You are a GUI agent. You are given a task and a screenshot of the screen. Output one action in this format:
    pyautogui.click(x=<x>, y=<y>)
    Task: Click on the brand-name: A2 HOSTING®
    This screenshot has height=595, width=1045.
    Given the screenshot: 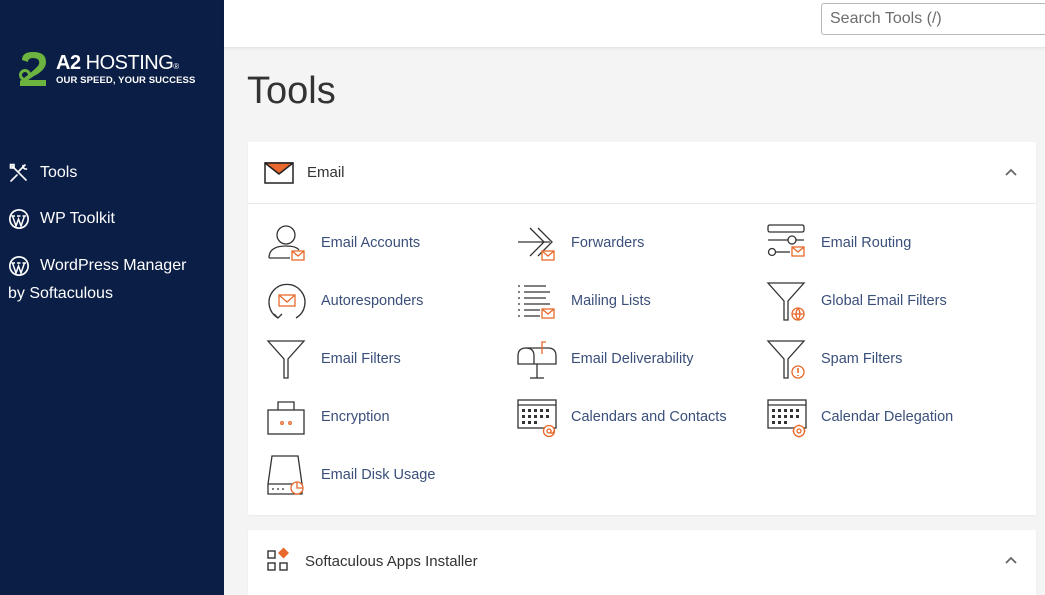 What is the action you would take?
    pyautogui.click(x=117, y=63)
    